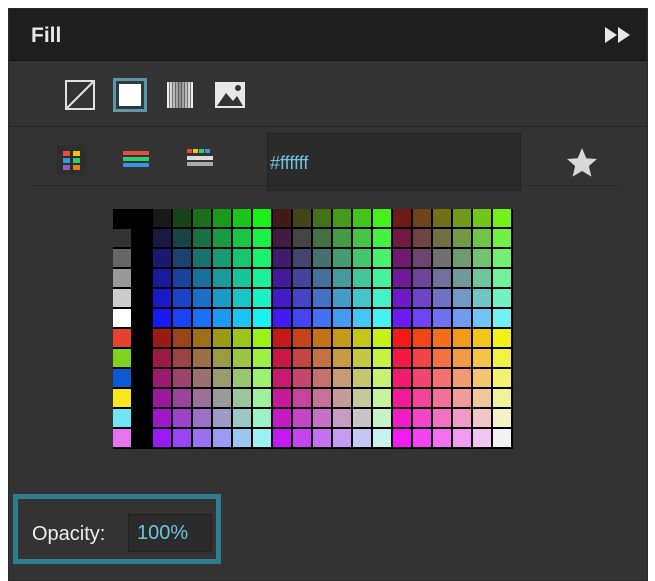 The height and width of the screenshot is (581, 655). Describe the element at coordinates (200, 160) in the screenshot. I see `strip-palette-button` at that location.